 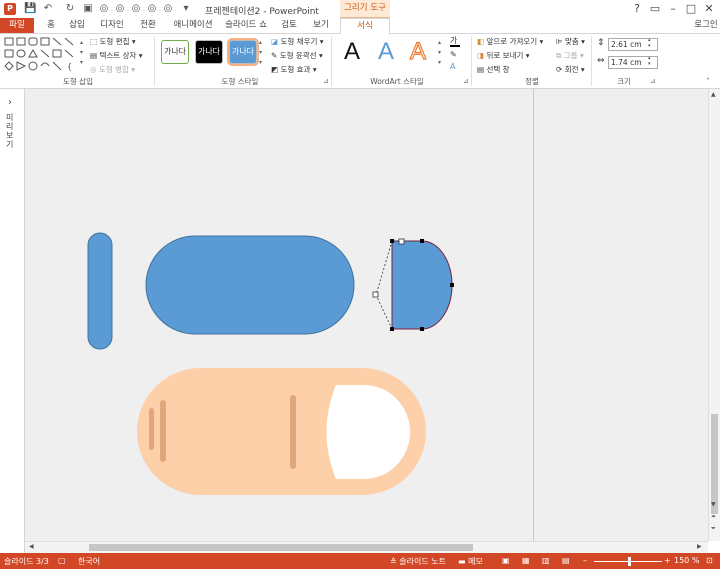 What do you see at coordinates (88, 9) in the screenshot?
I see `slideshow-icon: ▣` at bounding box center [88, 9].